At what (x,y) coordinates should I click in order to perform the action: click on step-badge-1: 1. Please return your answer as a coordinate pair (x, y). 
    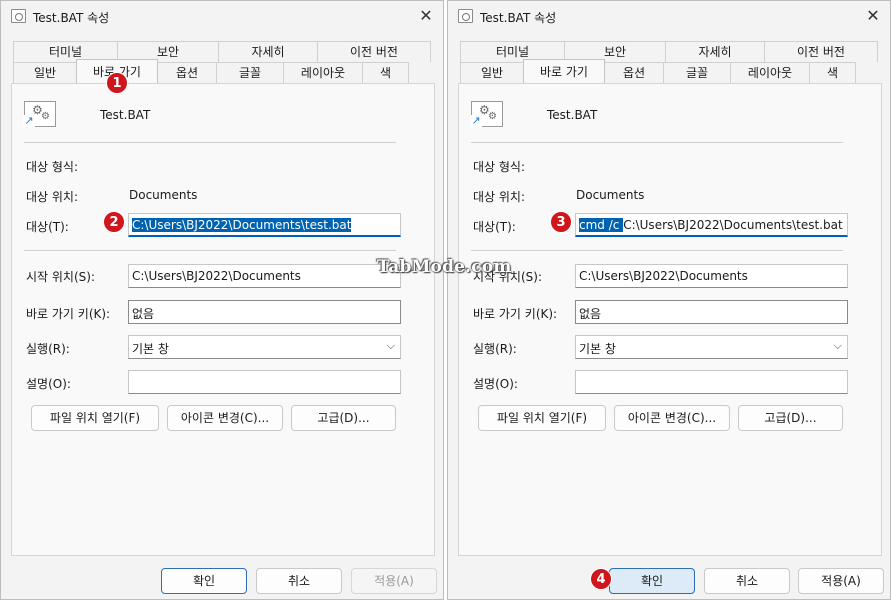
    Looking at the image, I should click on (117, 83).